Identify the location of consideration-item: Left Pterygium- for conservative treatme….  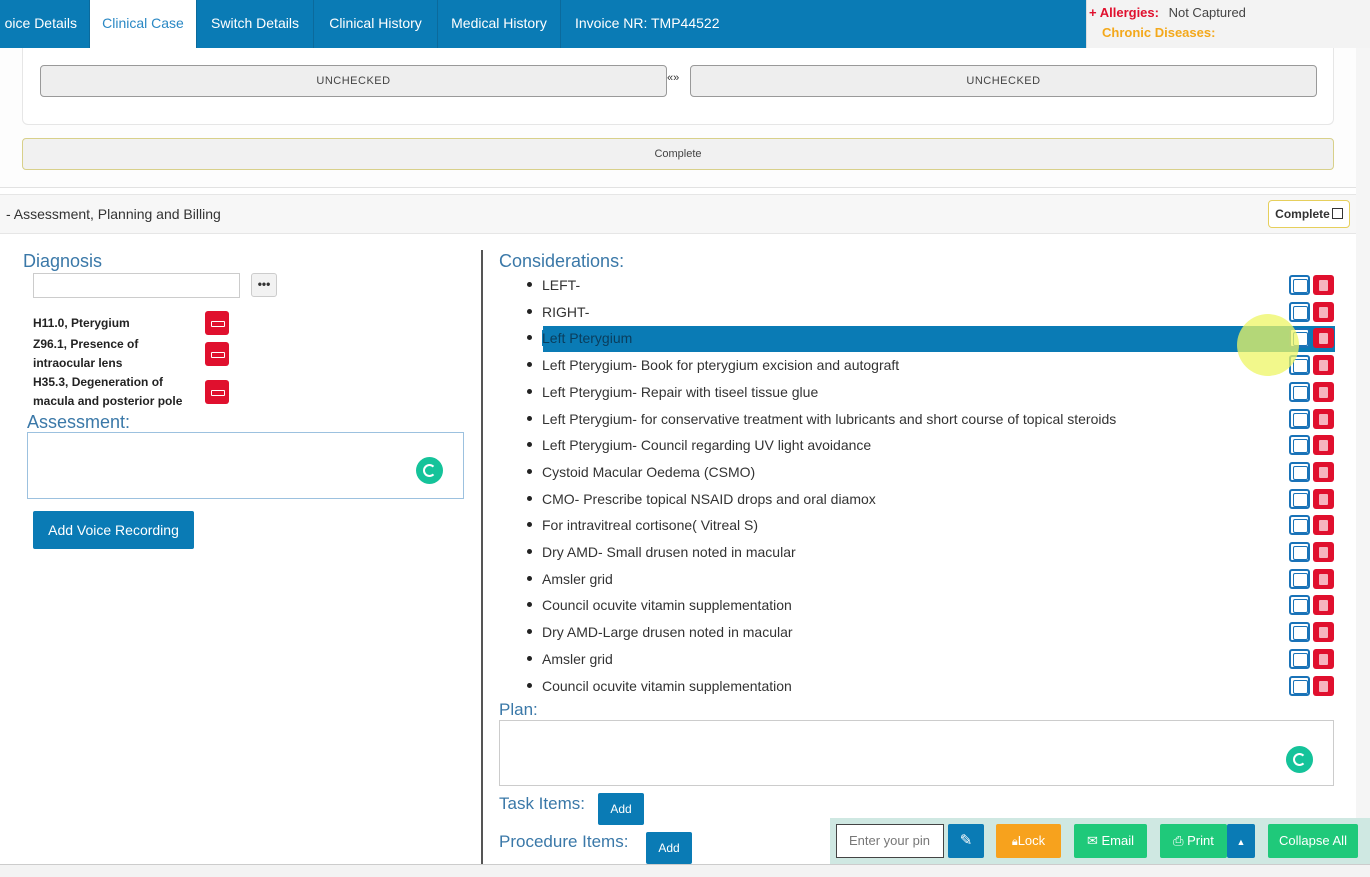
(907, 419).